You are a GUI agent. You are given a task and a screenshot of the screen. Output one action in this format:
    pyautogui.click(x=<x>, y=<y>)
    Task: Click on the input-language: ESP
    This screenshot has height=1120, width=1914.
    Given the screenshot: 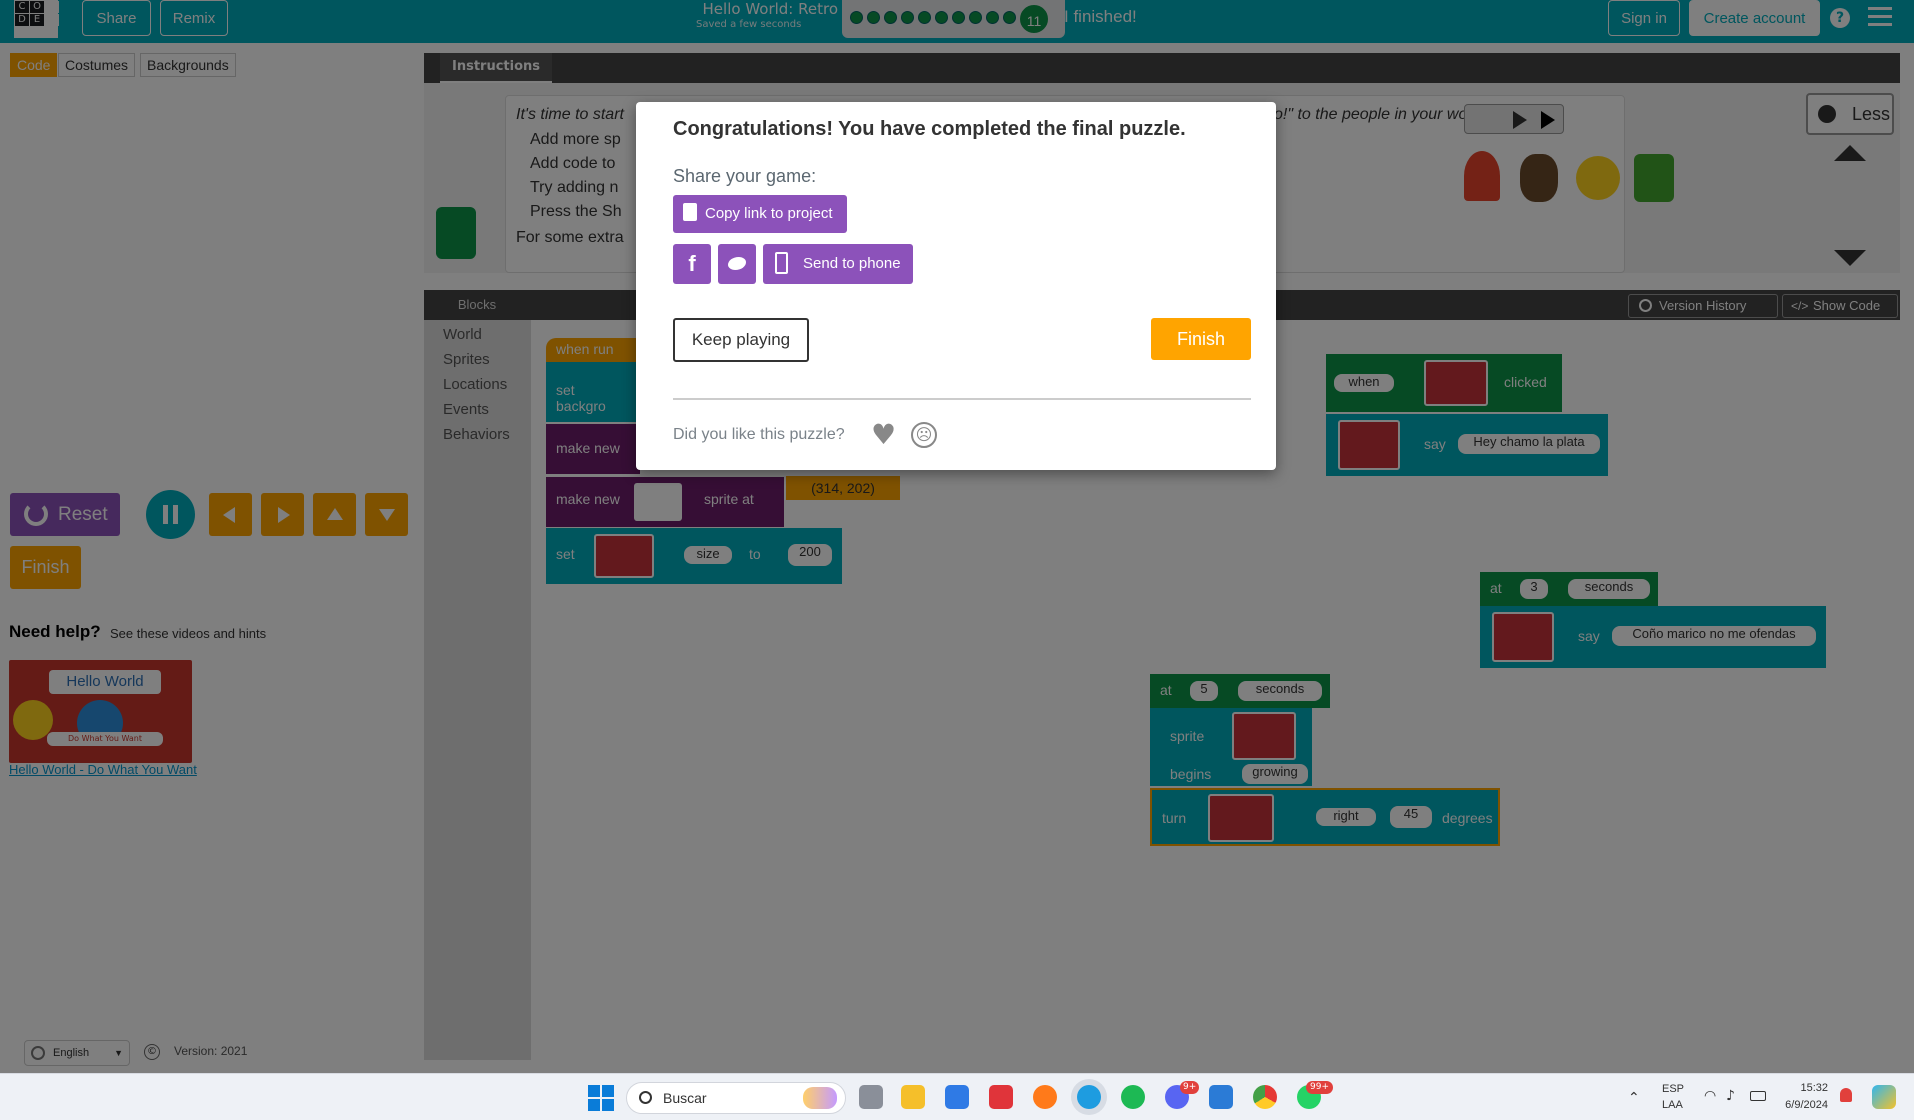 What is the action you would take?
    pyautogui.click(x=1673, y=1089)
    